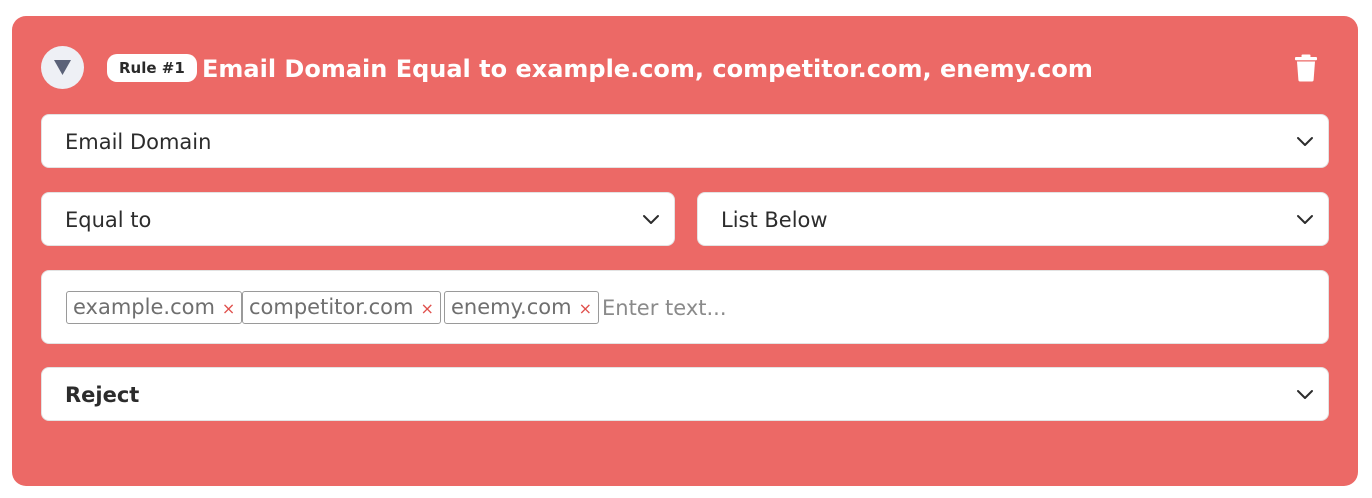 The width and height of the screenshot is (1372, 498). Describe the element at coordinates (144, 307) in the screenshot. I see `tag-chip-label: example.com` at that location.